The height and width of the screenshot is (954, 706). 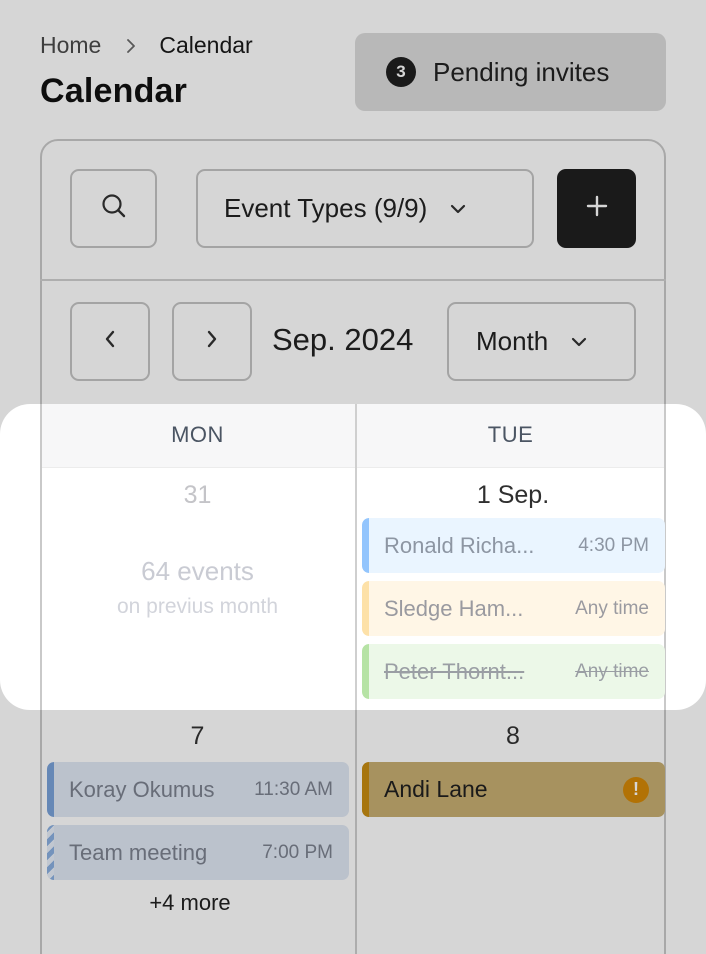 I want to click on view-mode-dropdown: Month, so click(x=541, y=341).